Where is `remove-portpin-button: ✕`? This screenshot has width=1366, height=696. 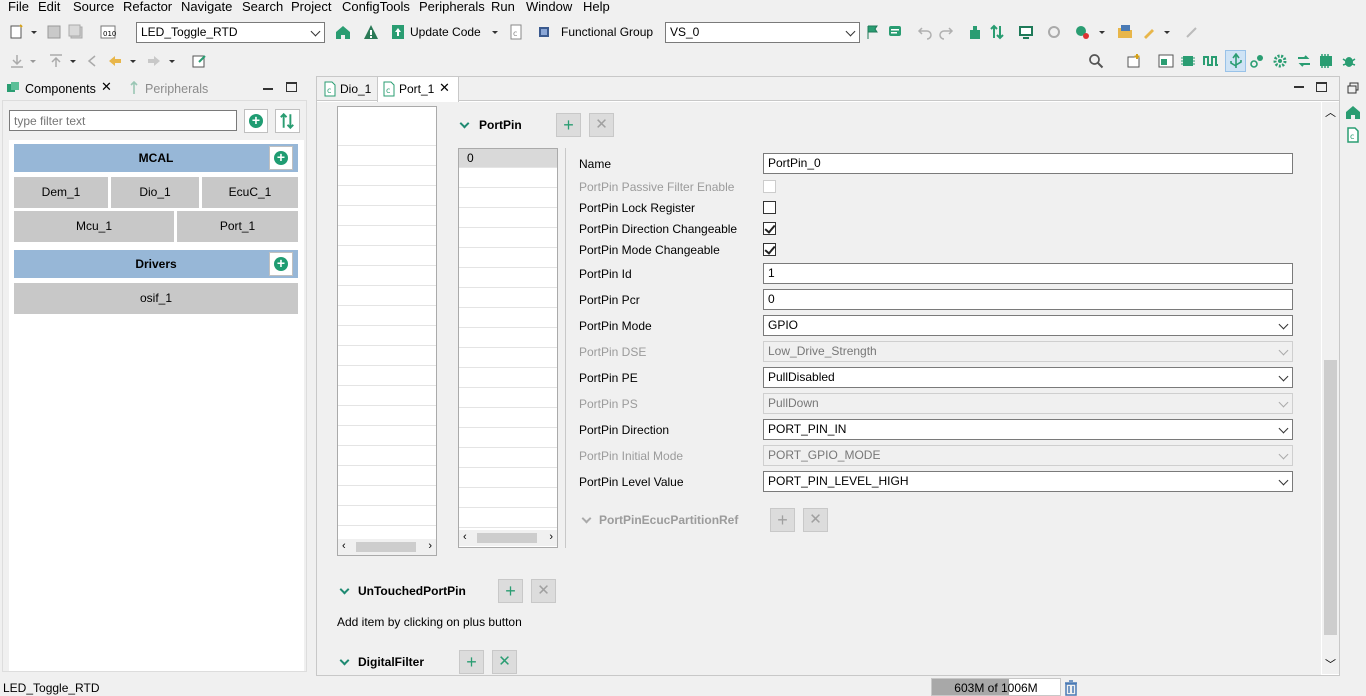 remove-portpin-button: ✕ is located at coordinates (601, 125).